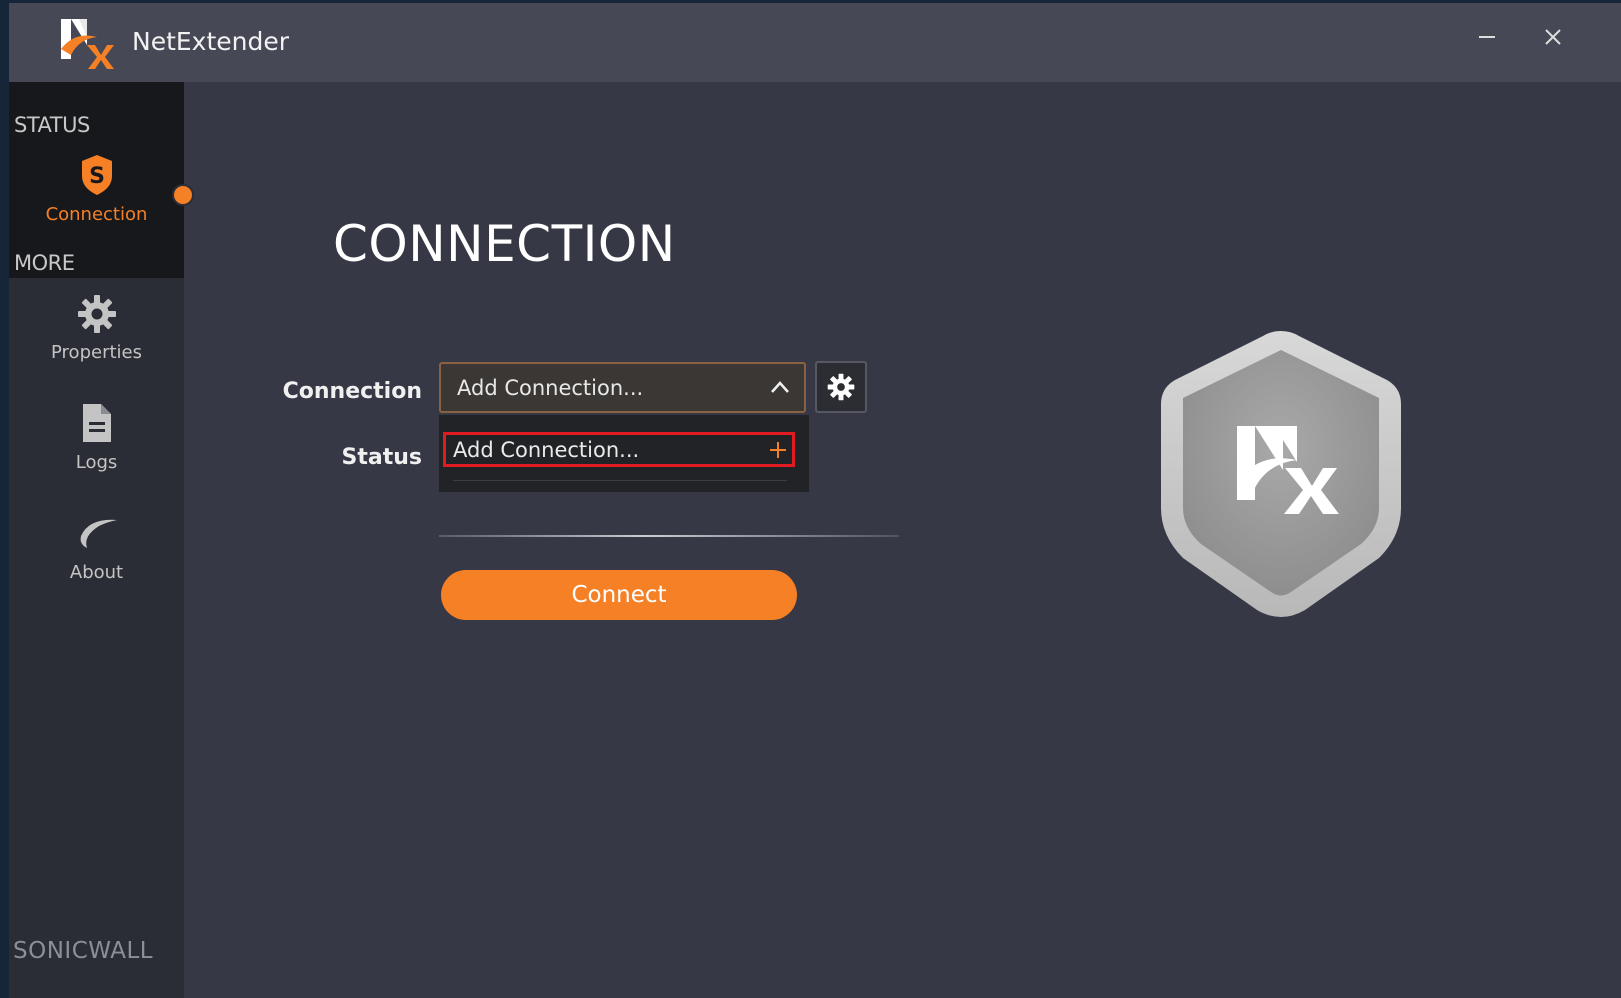 This screenshot has height=998, width=1621. What do you see at coordinates (96, 572) in the screenshot?
I see `sidebar-item-label: About` at bounding box center [96, 572].